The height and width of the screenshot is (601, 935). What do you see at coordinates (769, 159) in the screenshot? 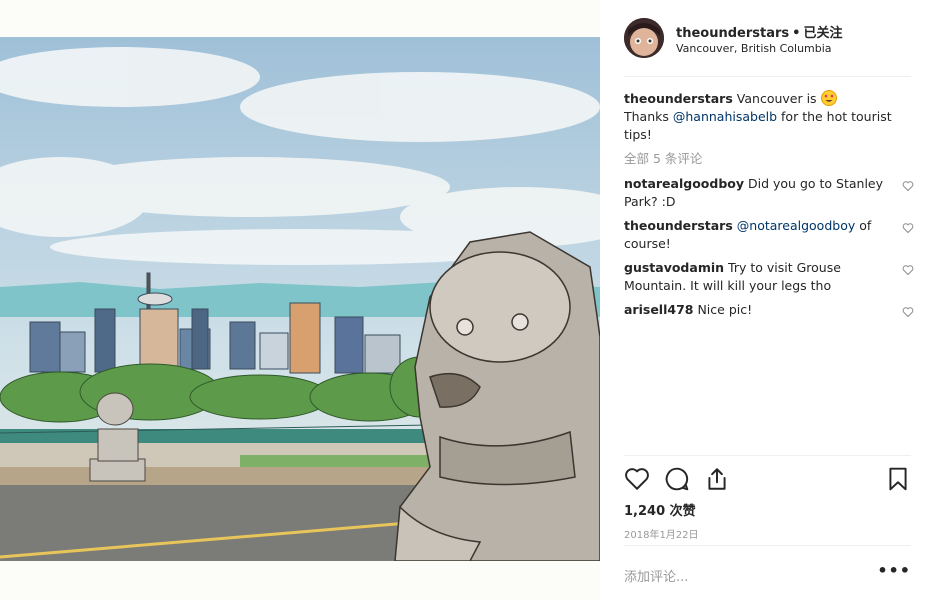
I see `view-all-comments-link: 全部 5 条评论` at bounding box center [769, 159].